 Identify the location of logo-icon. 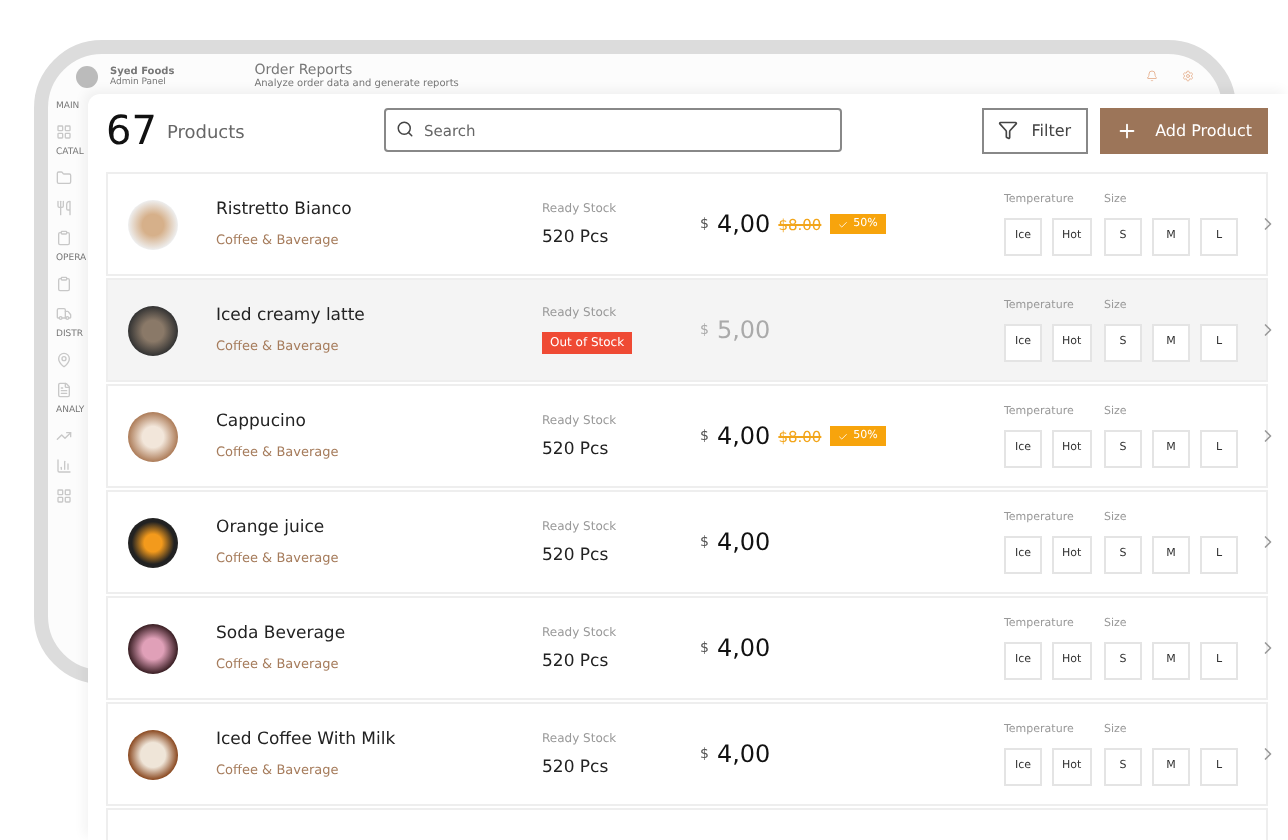
(87, 76).